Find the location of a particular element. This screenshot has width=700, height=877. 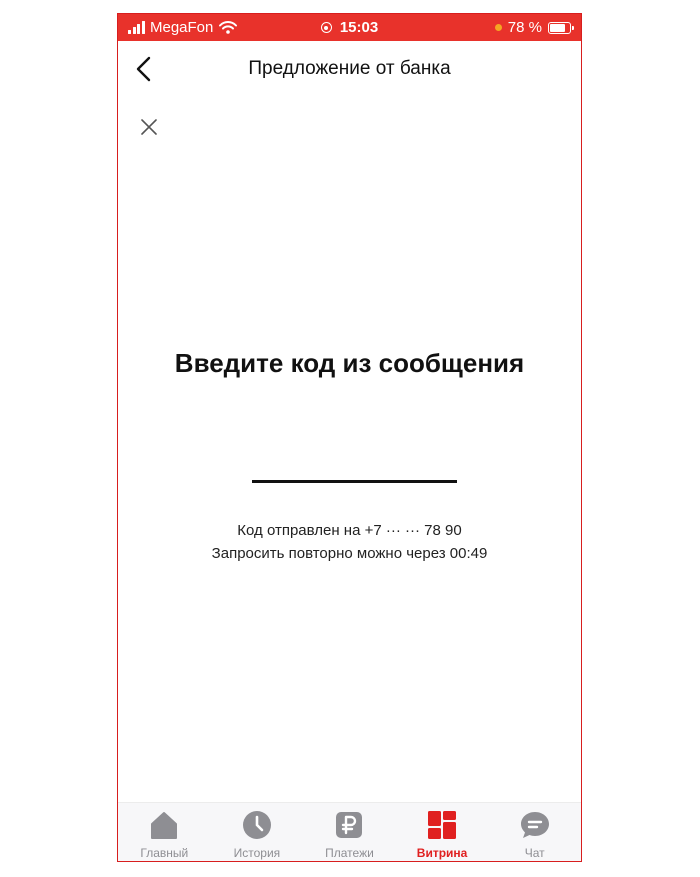

tab-chat: Чат is located at coordinates (534, 832).